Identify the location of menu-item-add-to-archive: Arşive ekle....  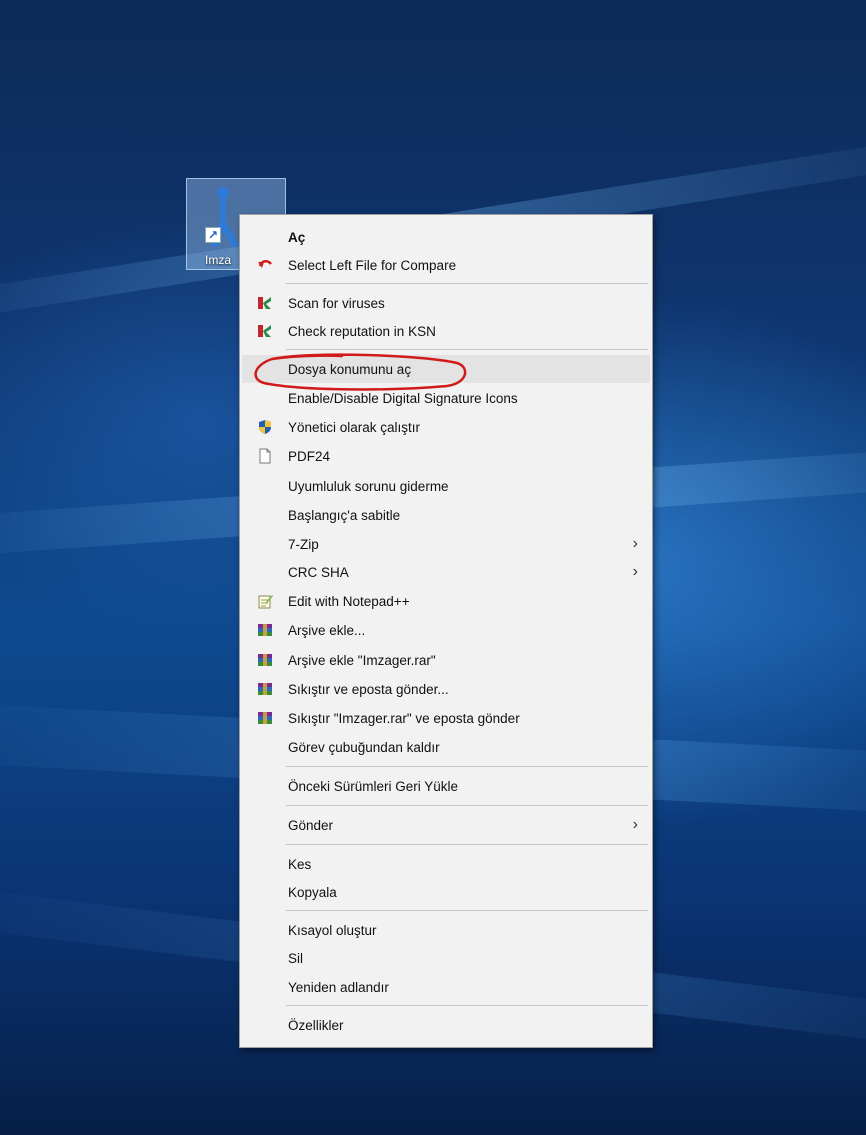
(446, 630).